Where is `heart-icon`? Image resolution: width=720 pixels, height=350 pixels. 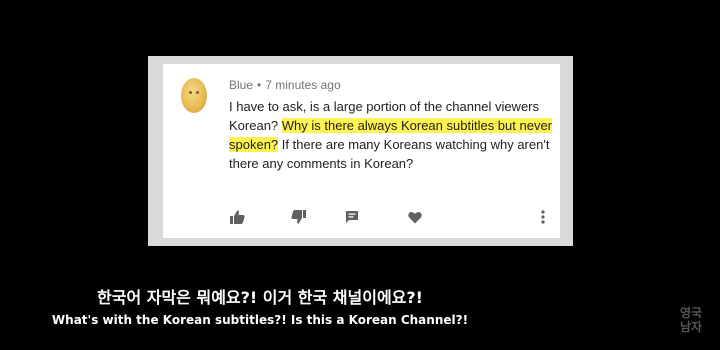 heart-icon is located at coordinates (415, 217).